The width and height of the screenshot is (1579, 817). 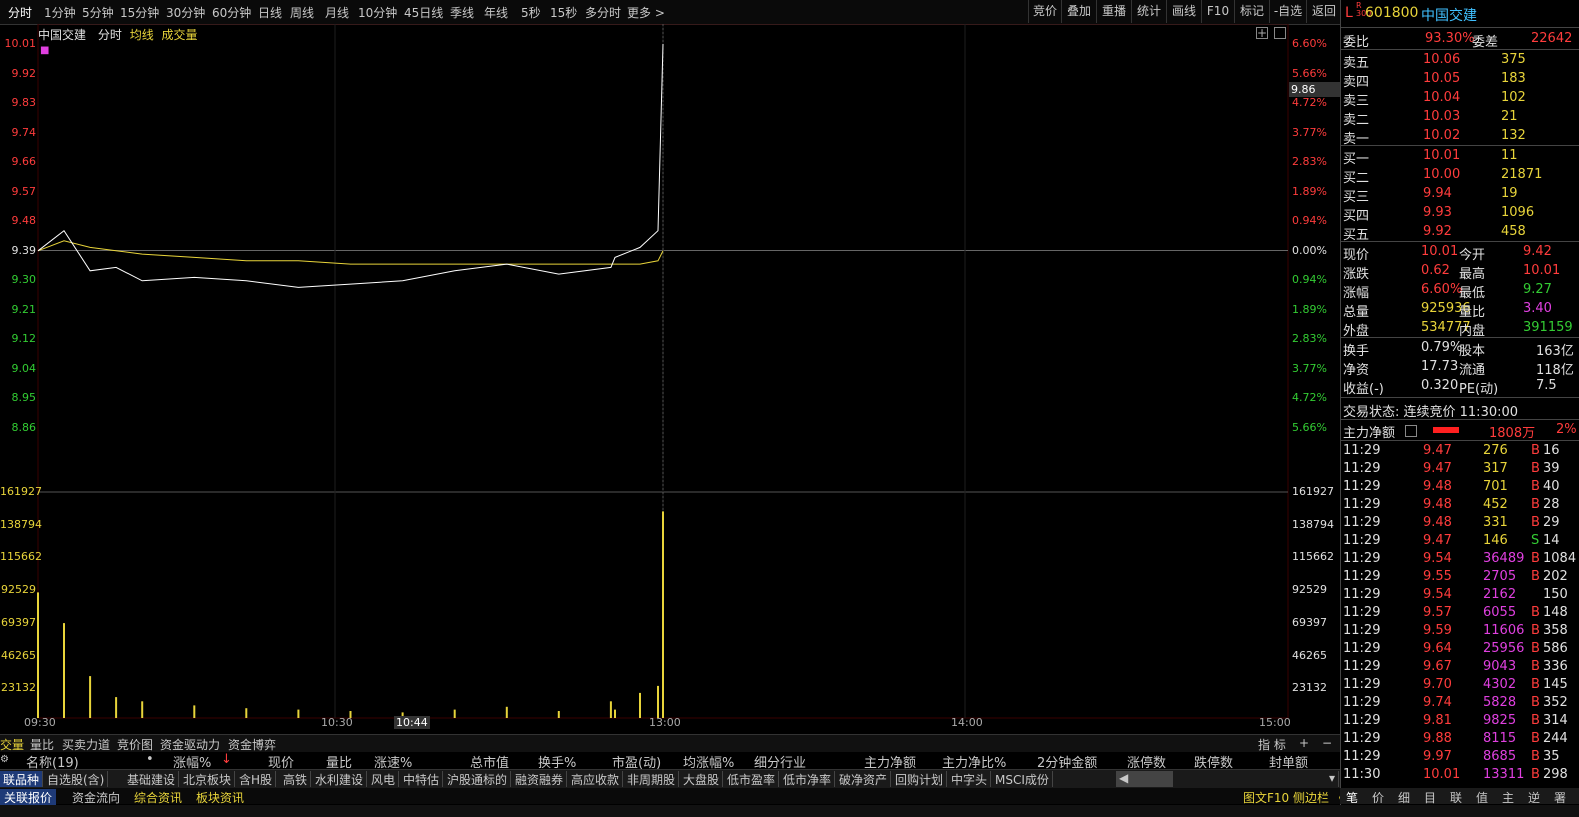 What do you see at coordinates (1287, 11) in the screenshot?
I see `remove-watchlist-button: -自选` at bounding box center [1287, 11].